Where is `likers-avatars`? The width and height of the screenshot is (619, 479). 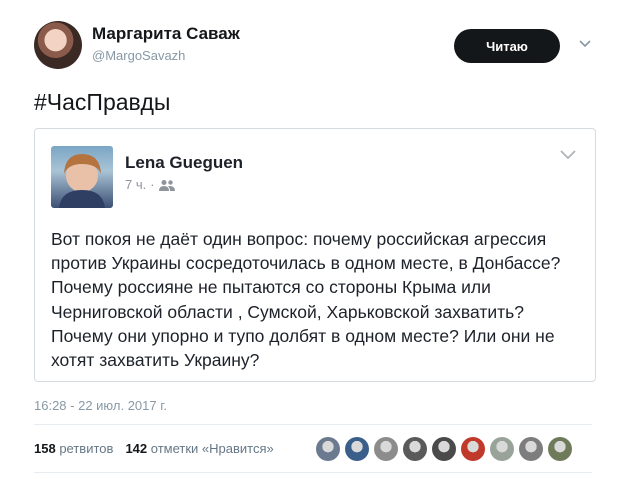 likers-avatars is located at coordinates (444, 449).